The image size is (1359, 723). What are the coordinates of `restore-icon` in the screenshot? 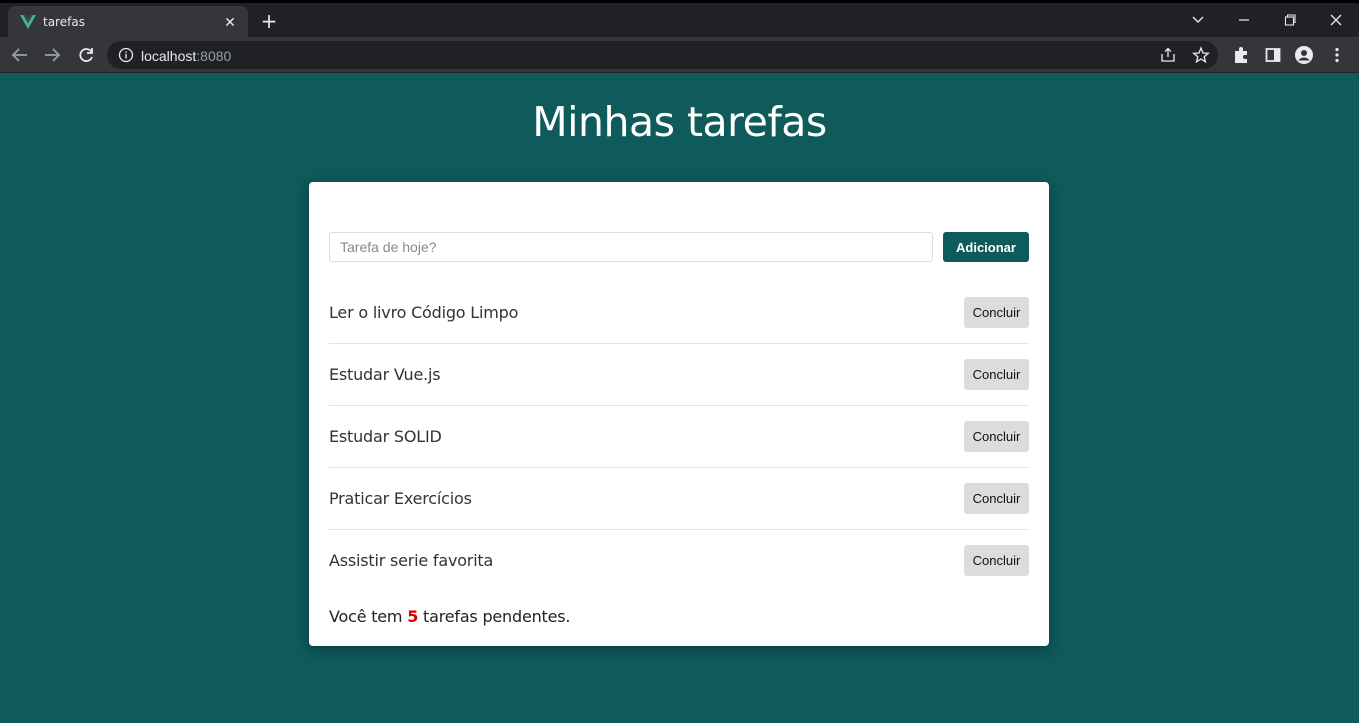 It's located at (1290, 20).